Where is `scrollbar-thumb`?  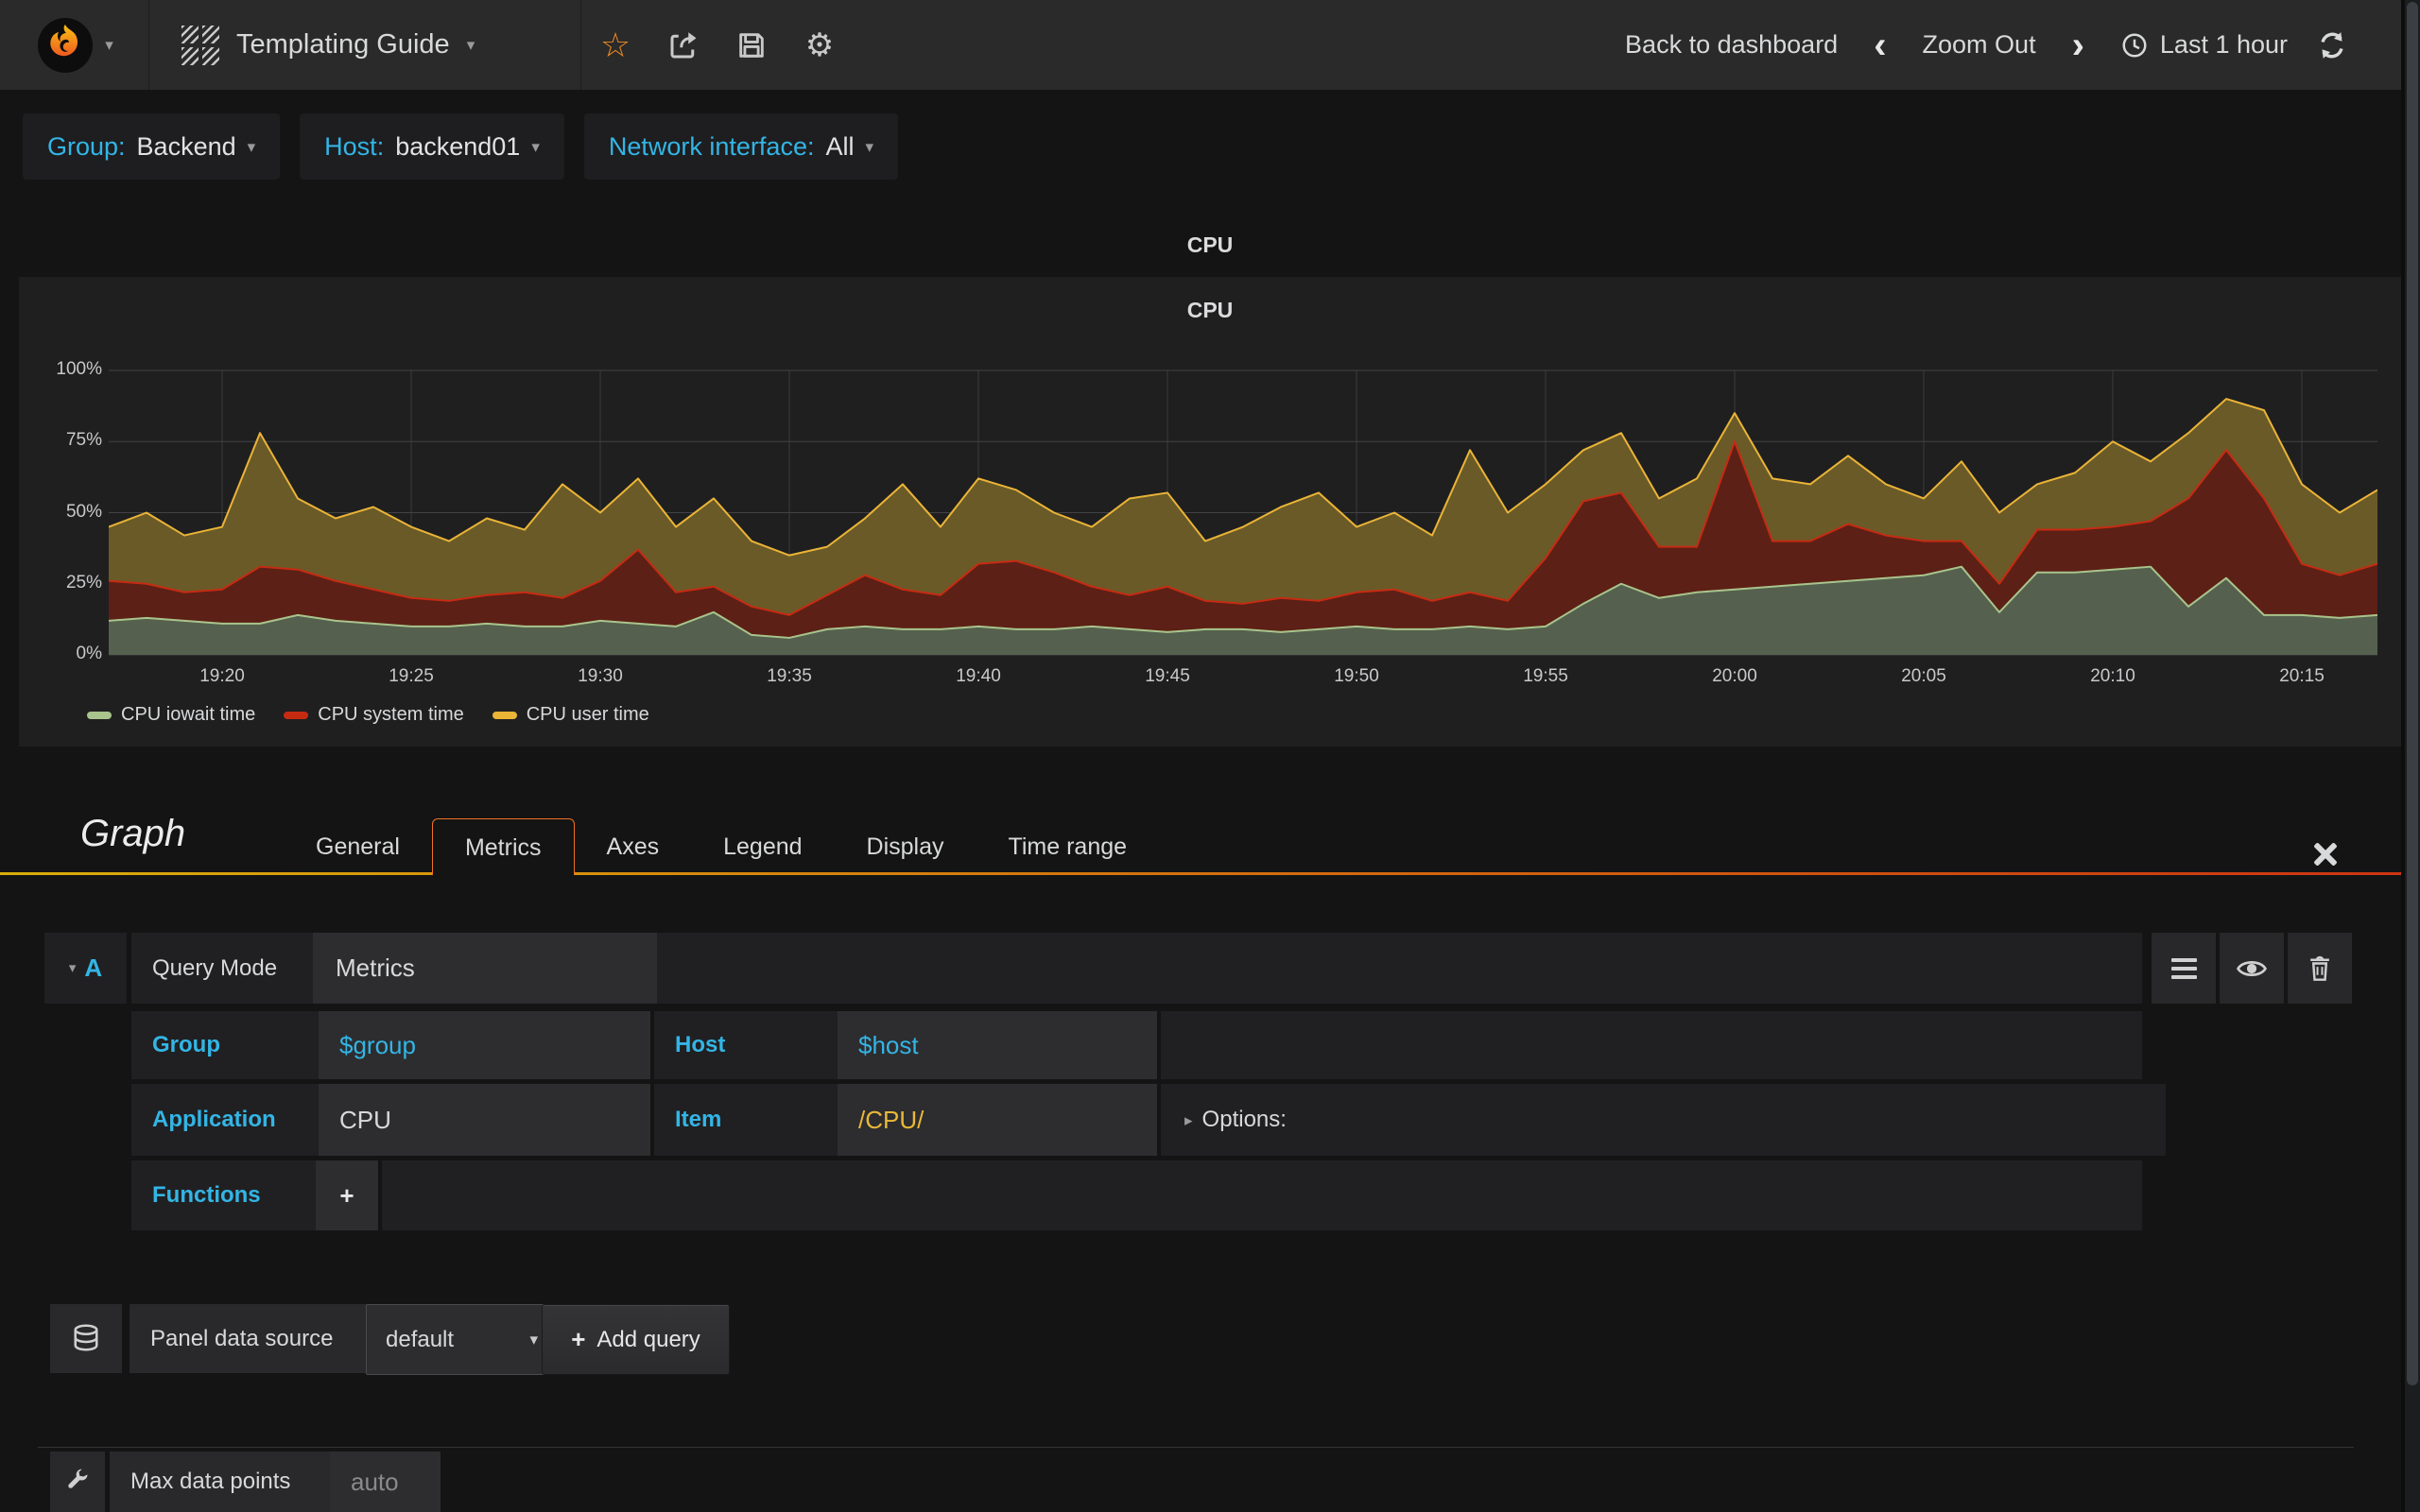
scrollbar-thumb is located at coordinates (2412, 693).